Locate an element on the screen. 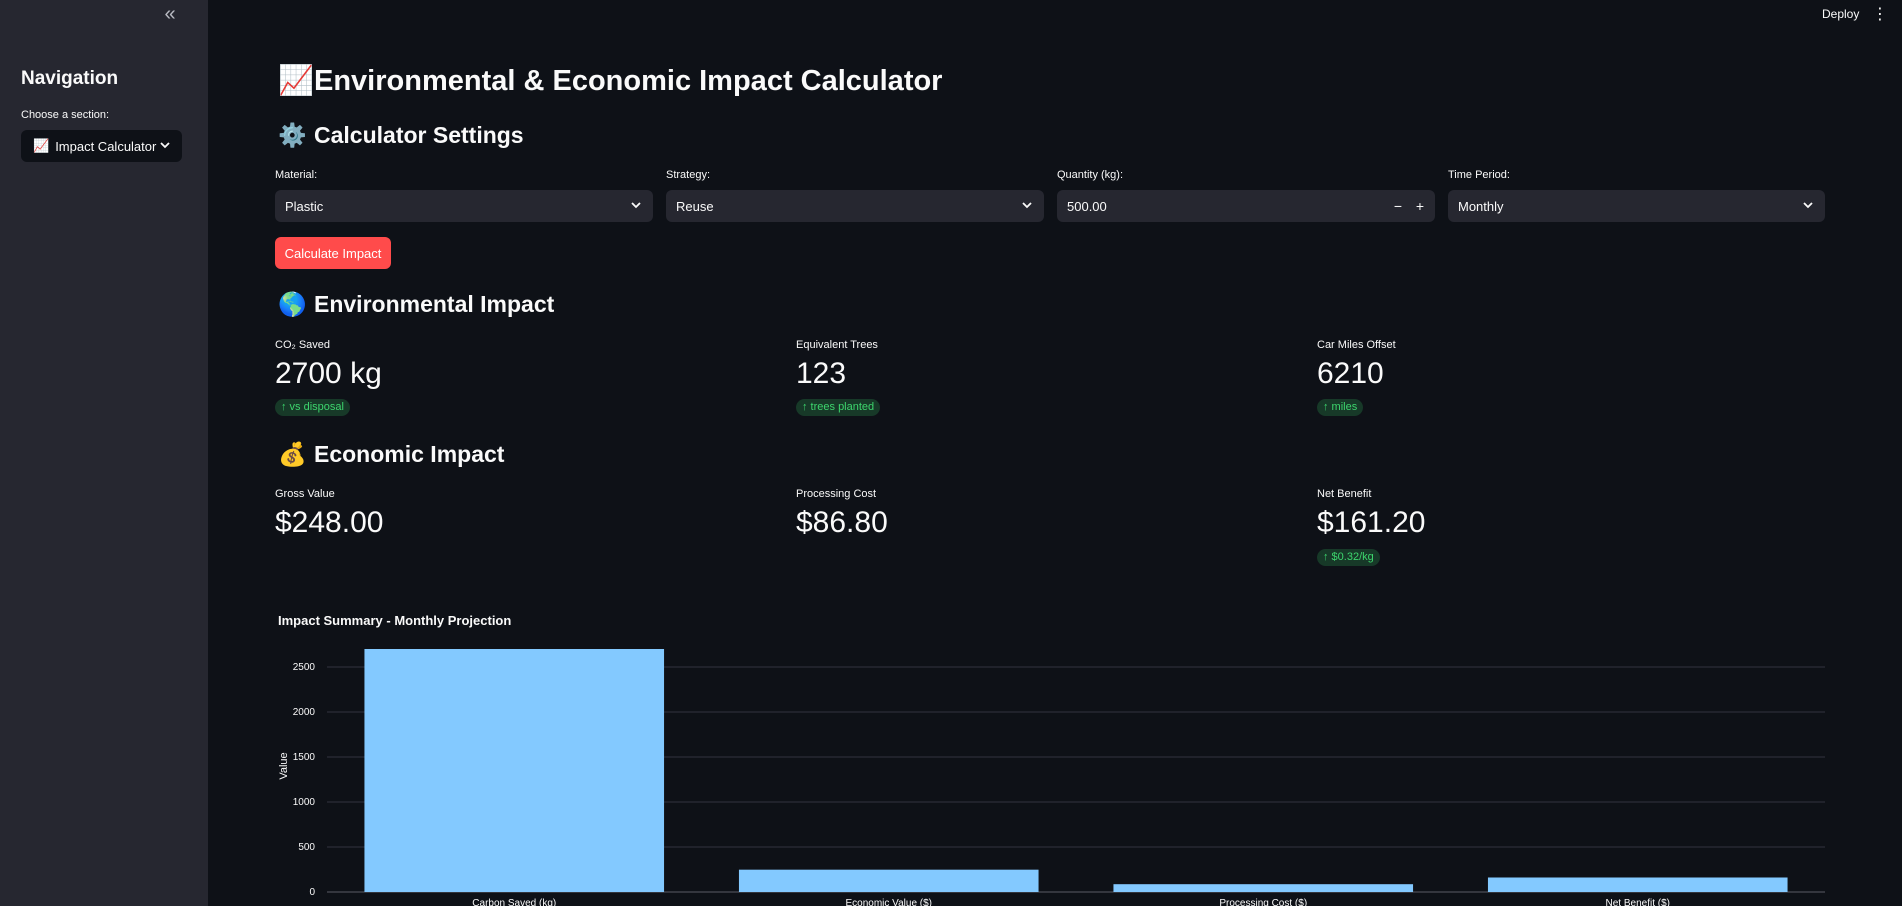  co2-saved-delta: ↑ vs disposal is located at coordinates (312, 407).